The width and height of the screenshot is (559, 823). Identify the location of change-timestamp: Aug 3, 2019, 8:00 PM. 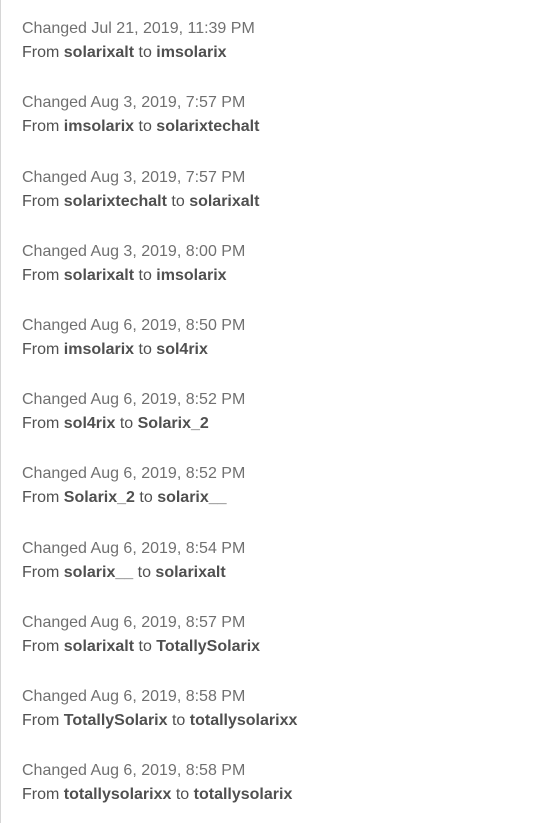
(168, 251).